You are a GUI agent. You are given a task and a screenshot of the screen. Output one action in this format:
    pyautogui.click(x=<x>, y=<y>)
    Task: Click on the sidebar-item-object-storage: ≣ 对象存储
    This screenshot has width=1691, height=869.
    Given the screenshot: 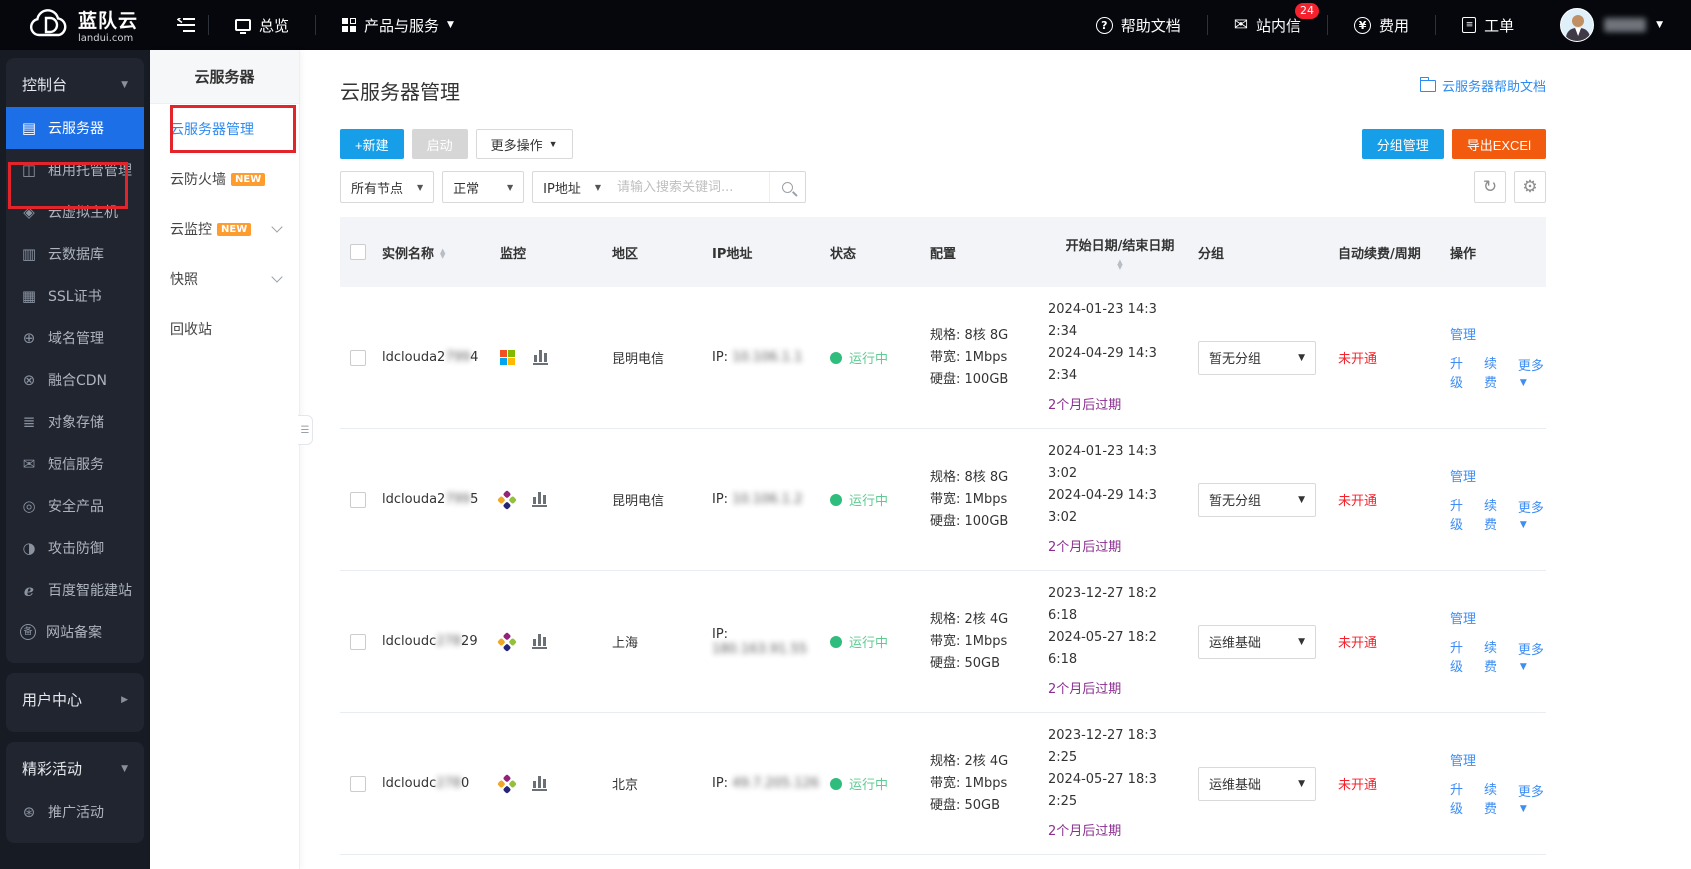 What is the action you would take?
    pyautogui.click(x=75, y=422)
    